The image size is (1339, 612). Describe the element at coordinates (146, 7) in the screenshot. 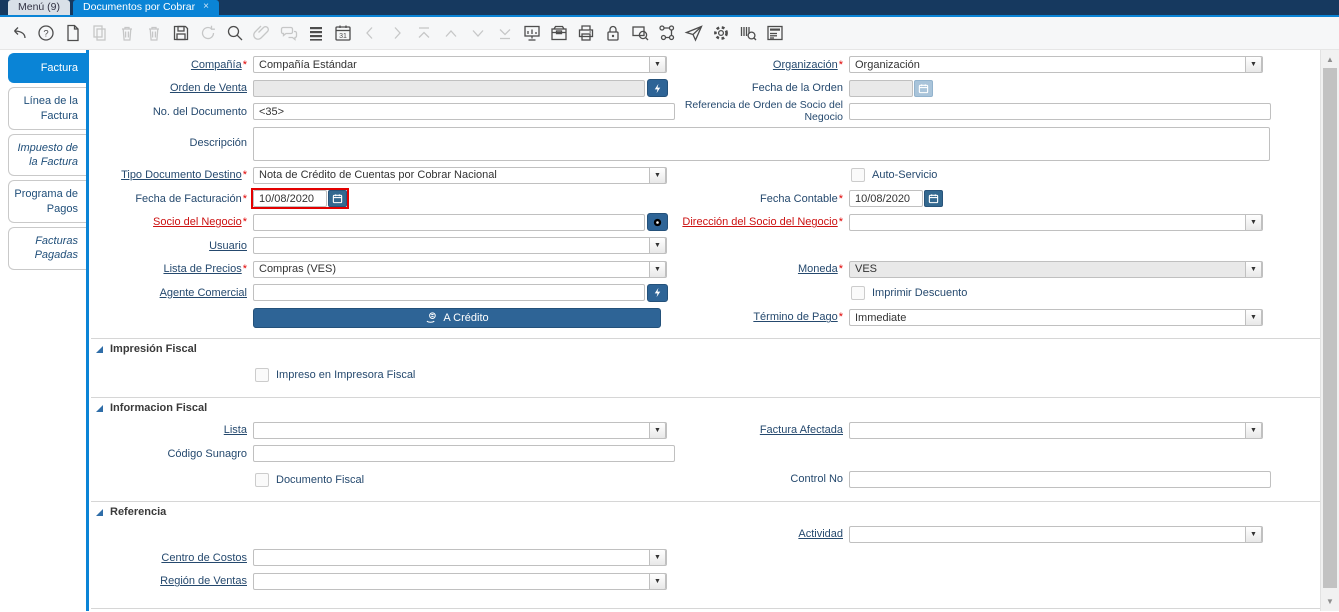

I see `tab-documentos-por-cobrar: Documentos por Cobrar ×` at that location.